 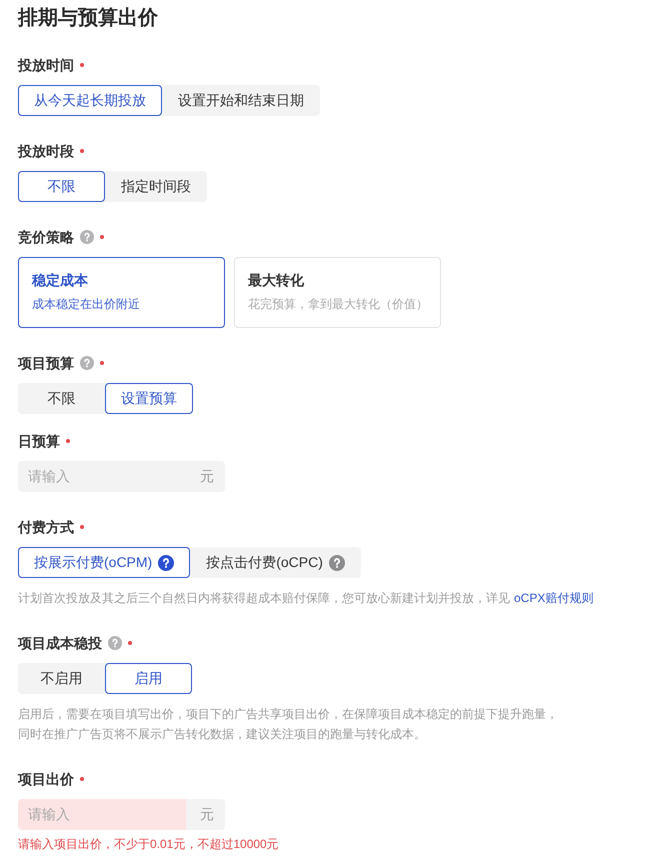 What do you see at coordinates (275, 562) in the screenshot?
I see `option-button: 按点击付费(oCPC)` at bounding box center [275, 562].